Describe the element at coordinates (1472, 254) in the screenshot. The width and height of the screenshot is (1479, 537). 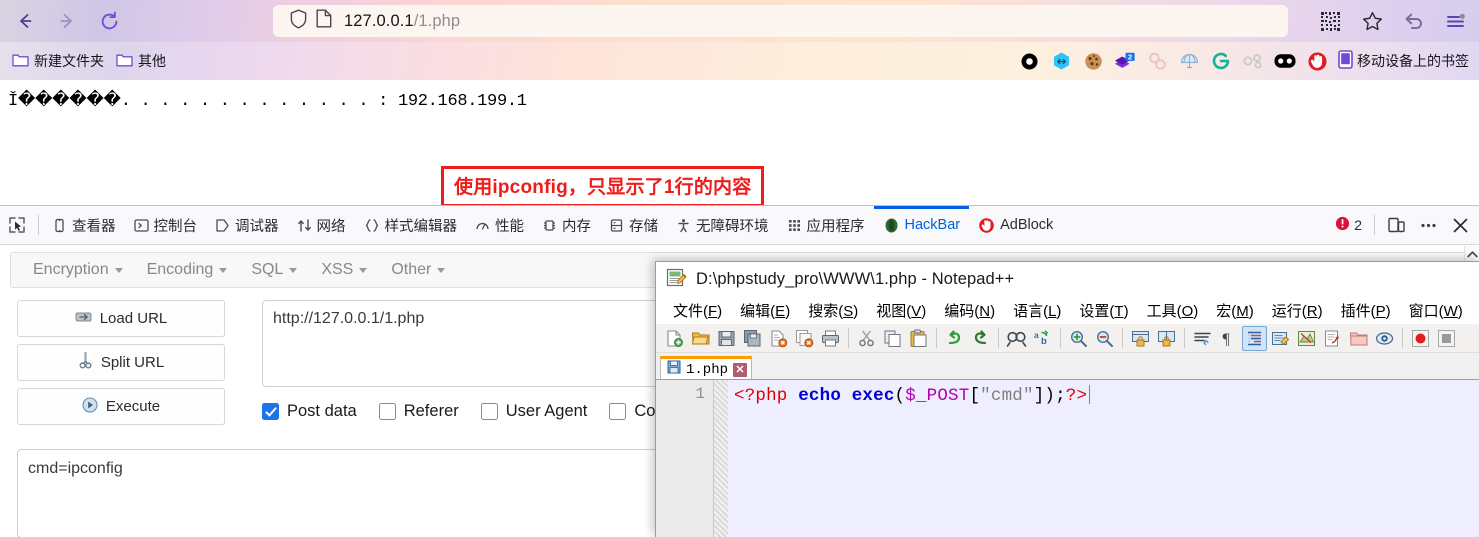
I see `scroll-up-arrow-icon` at that location.